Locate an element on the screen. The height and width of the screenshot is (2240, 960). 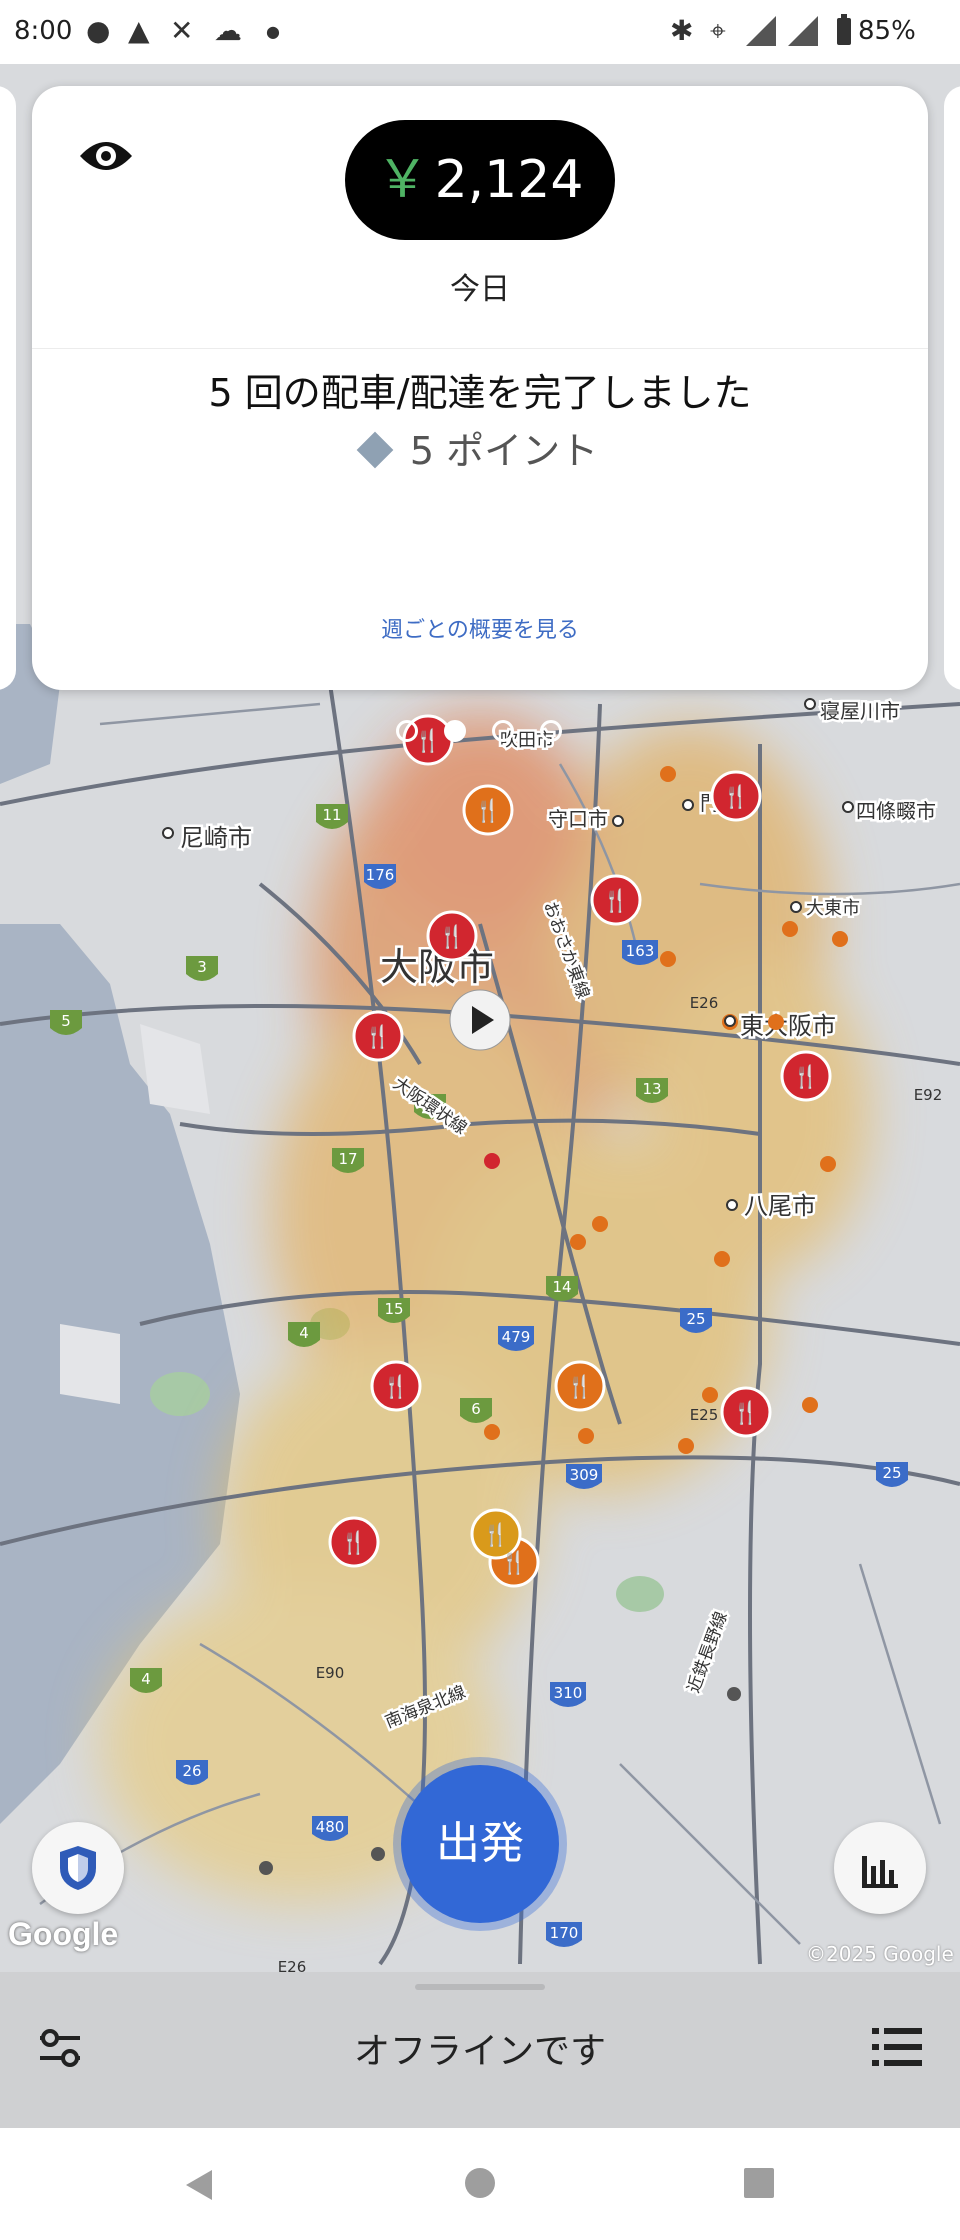
system-nav-bar is located at coordinates (480, 2184).